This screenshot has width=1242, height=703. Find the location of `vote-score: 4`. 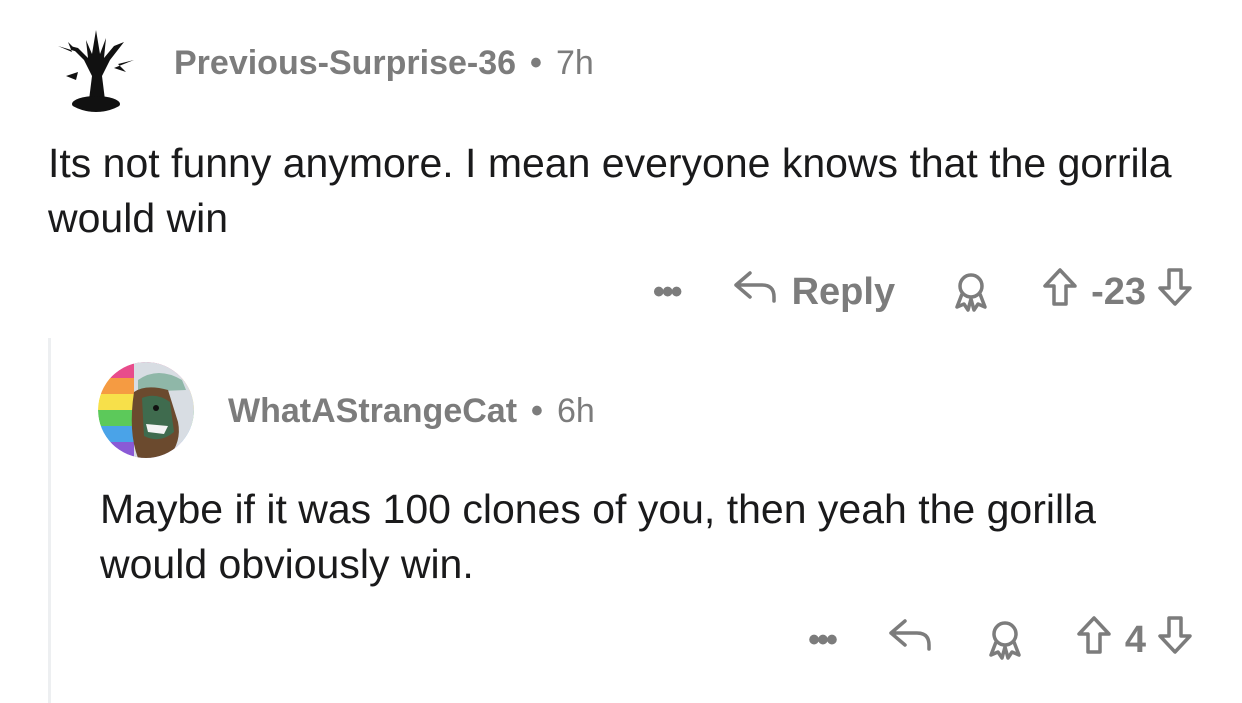

vote-score: 4 is located at coordinates (1135, 639).